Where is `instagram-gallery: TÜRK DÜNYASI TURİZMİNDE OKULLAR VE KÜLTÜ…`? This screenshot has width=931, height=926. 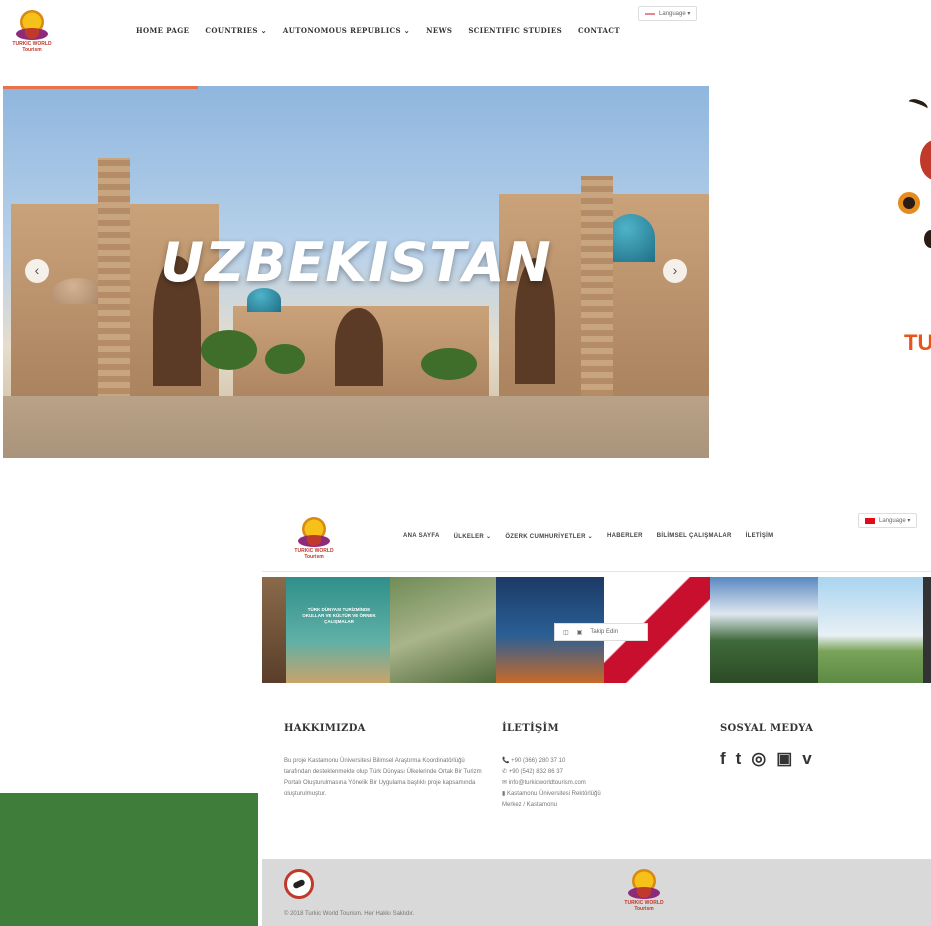
instagram-gallery: TÜRK DÜNYASI TURİZMİNDE OKULLAR VE KÜLTÜ… is located at coordinates (596, 630).